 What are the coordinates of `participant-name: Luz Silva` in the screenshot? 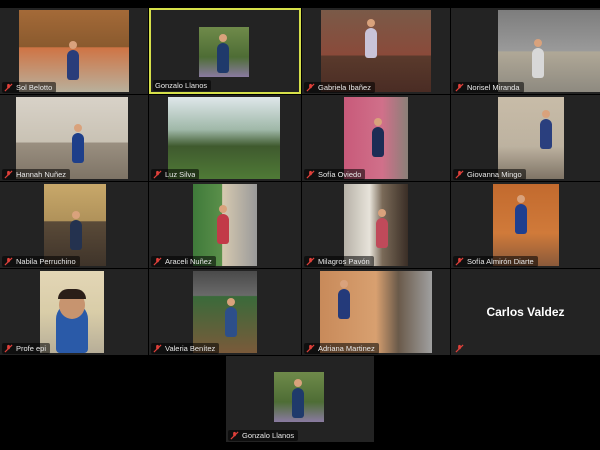 It's located at (180, 174).